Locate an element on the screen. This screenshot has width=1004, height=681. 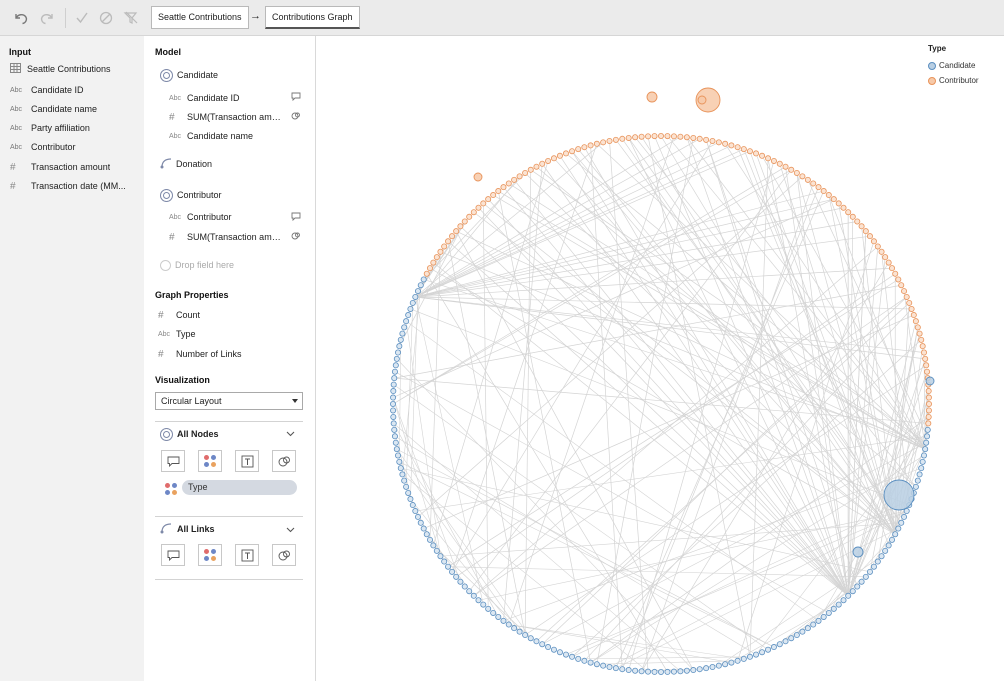
all-nodes-header: All Nodes is located at coordinates (189, 434).